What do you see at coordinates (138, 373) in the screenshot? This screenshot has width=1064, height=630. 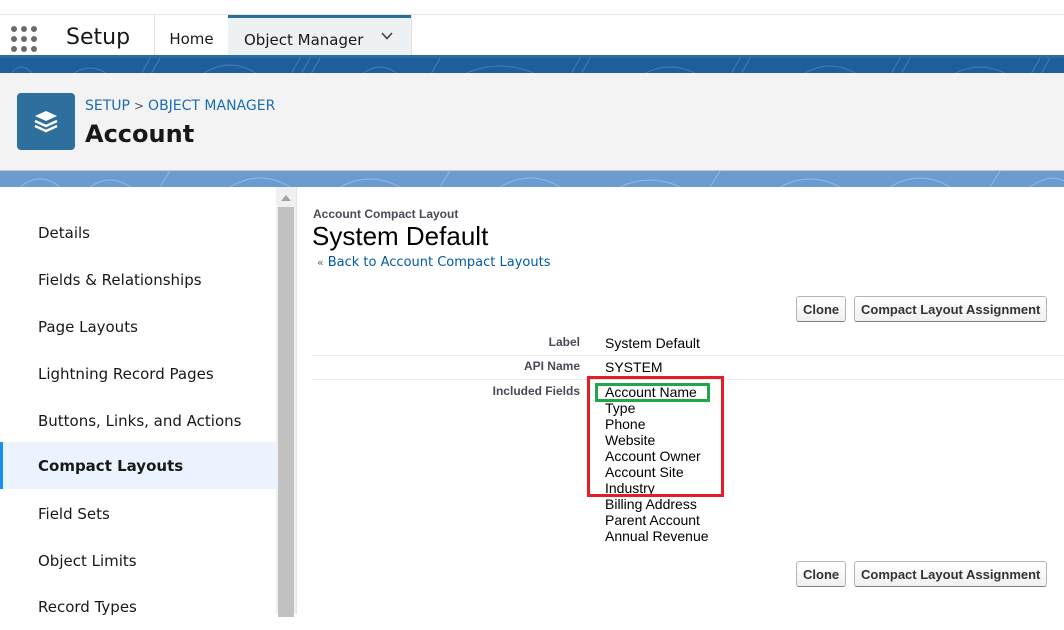 I see `sidebar-item-lightning-record-pages: Lightning Record Pages` at bounding box center [138, 373].